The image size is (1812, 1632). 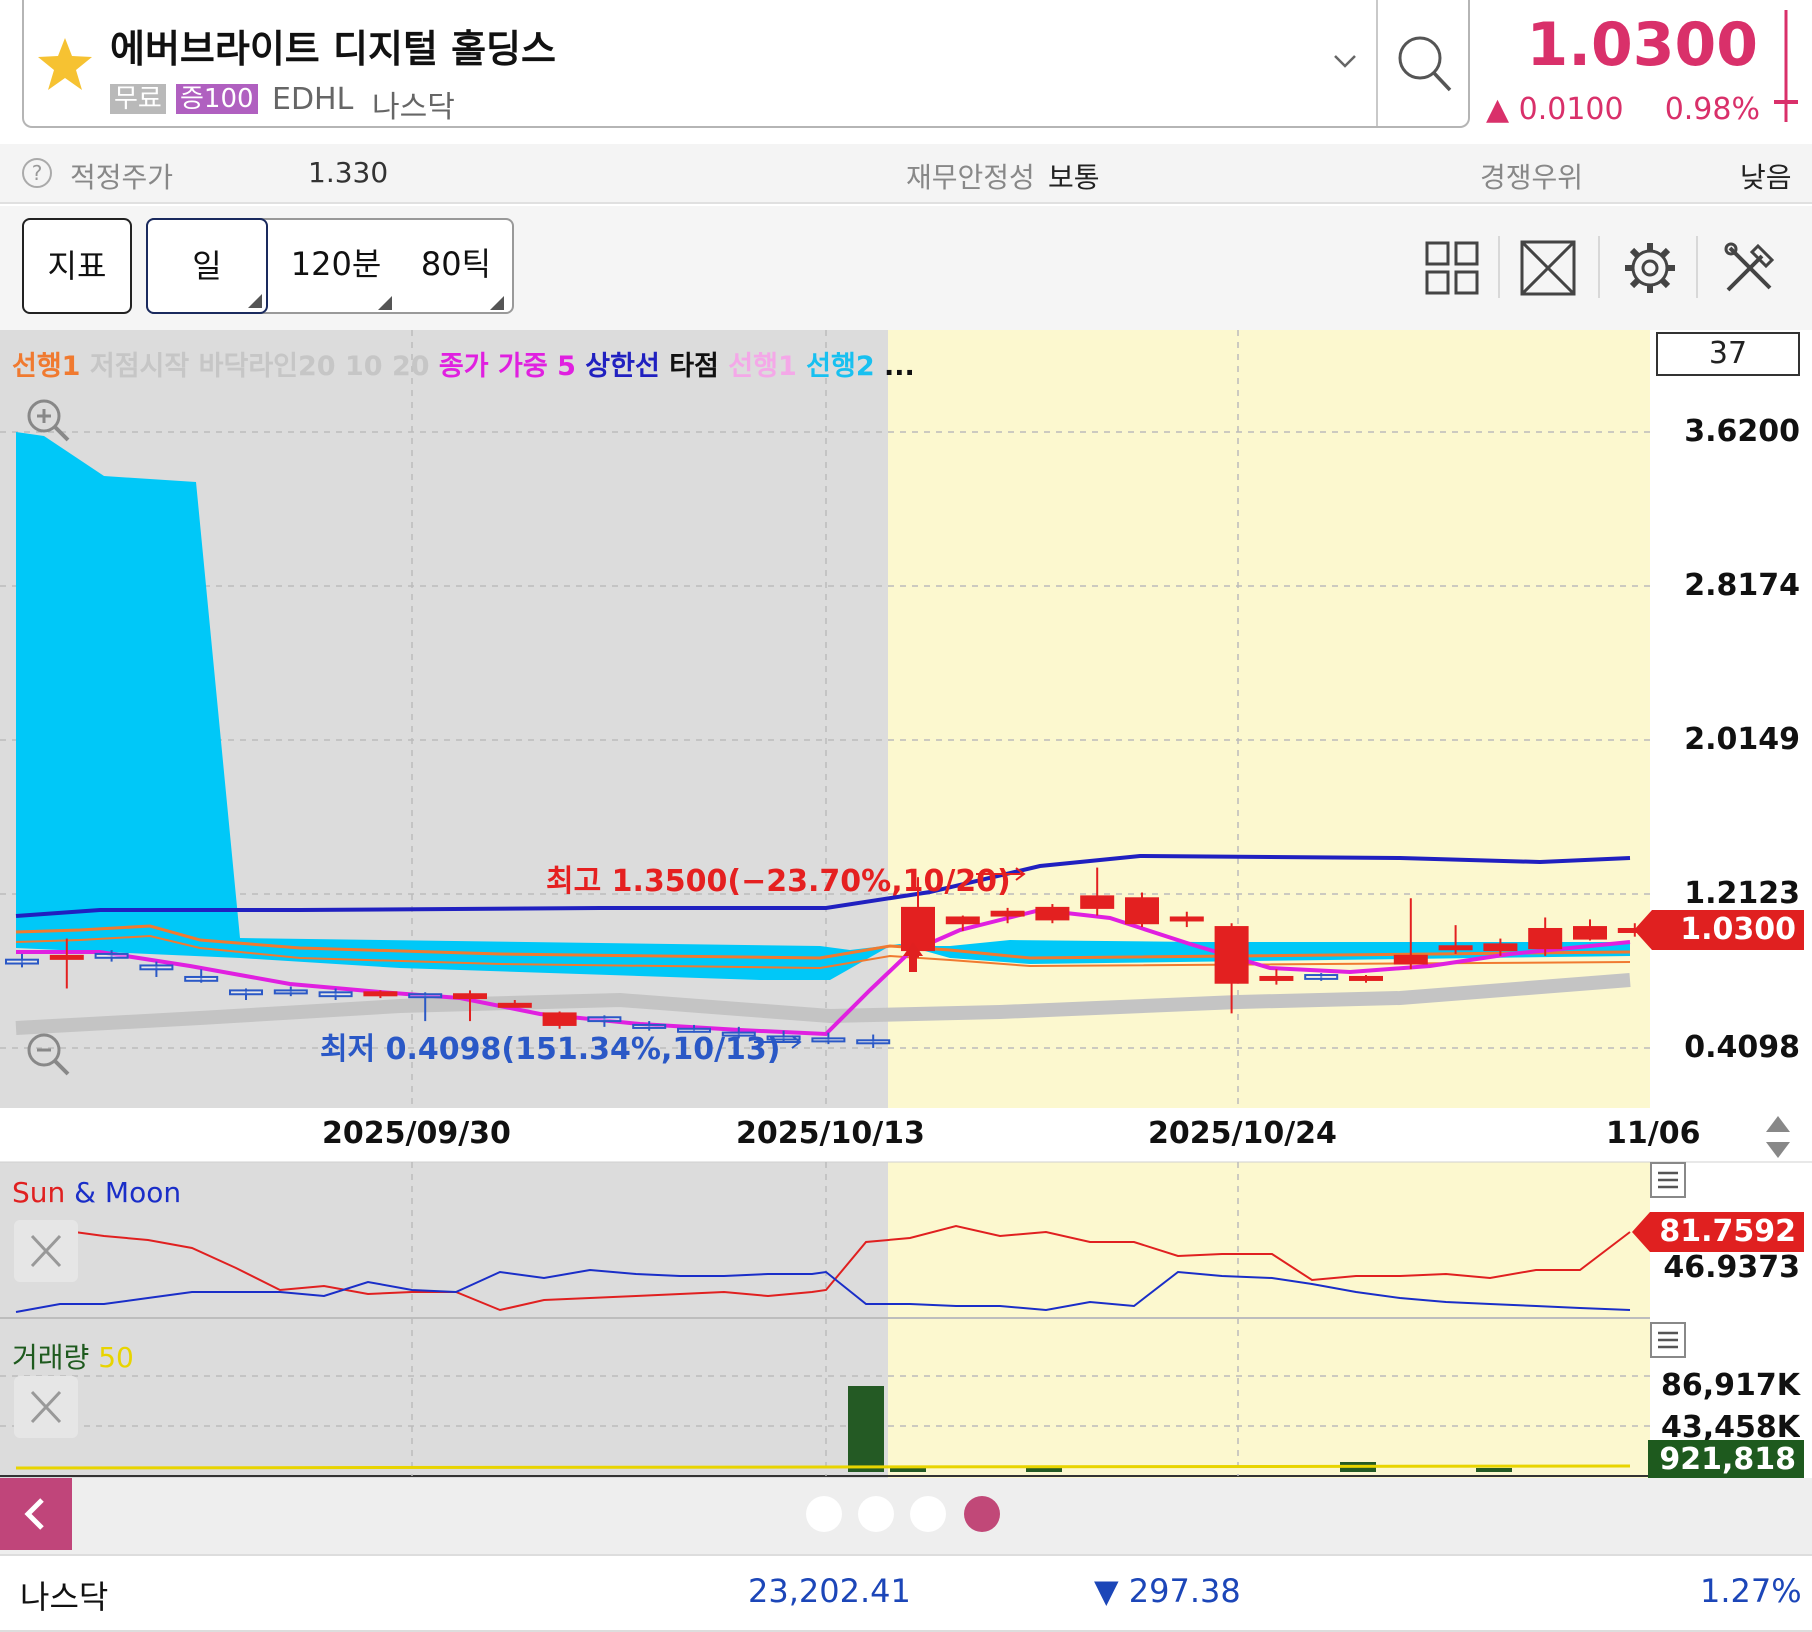 I want to click on visible-candle-count: 37, so click(x=1728, y=354).